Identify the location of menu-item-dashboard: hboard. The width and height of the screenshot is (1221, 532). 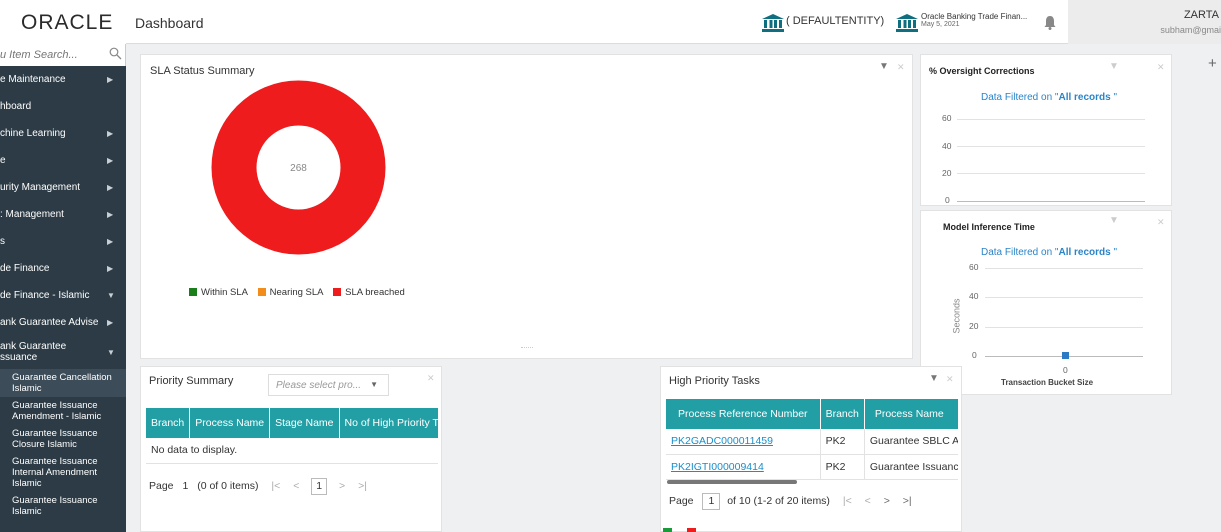
(63, 106).